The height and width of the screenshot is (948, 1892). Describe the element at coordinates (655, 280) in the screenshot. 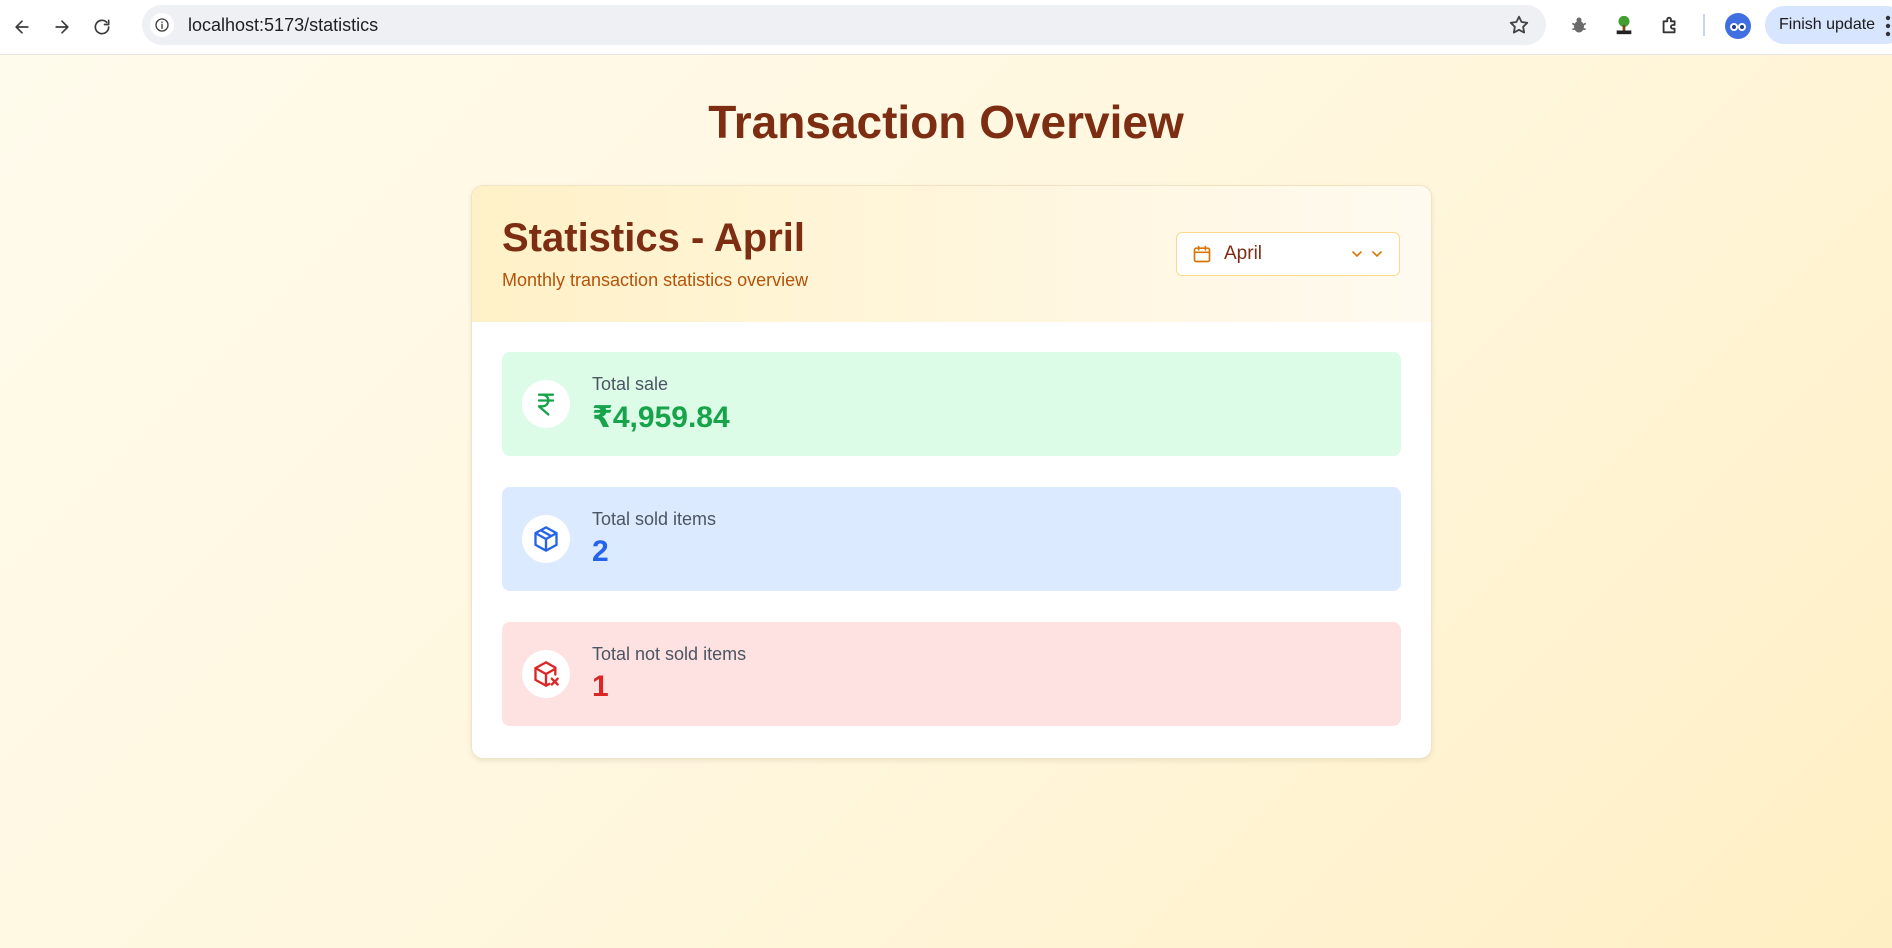

I see `card-subtitle: Monthly transaction statistics overview` at that location.